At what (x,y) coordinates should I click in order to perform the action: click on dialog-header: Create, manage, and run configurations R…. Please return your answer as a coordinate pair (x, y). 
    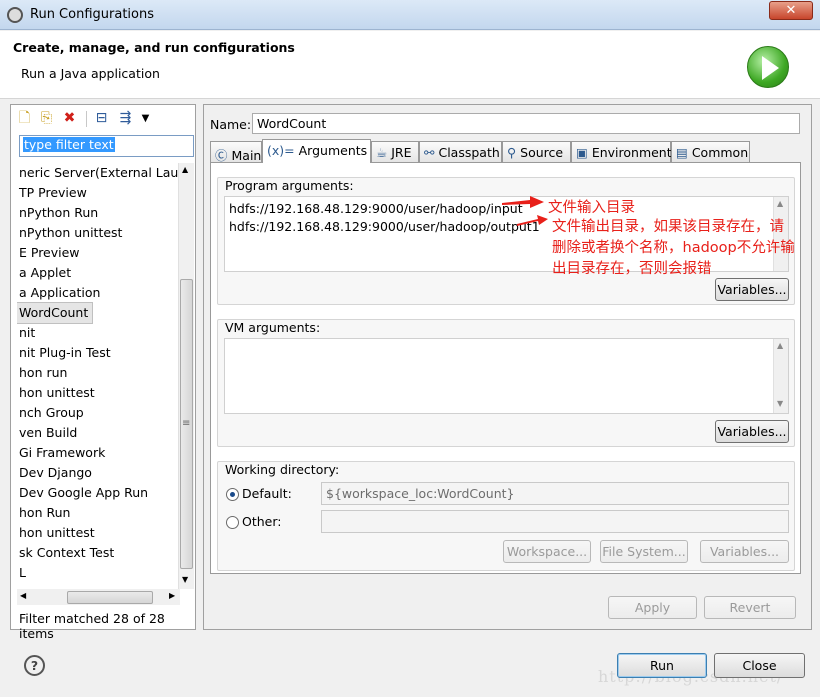
    Looking at the image, I should click on (410, 65).